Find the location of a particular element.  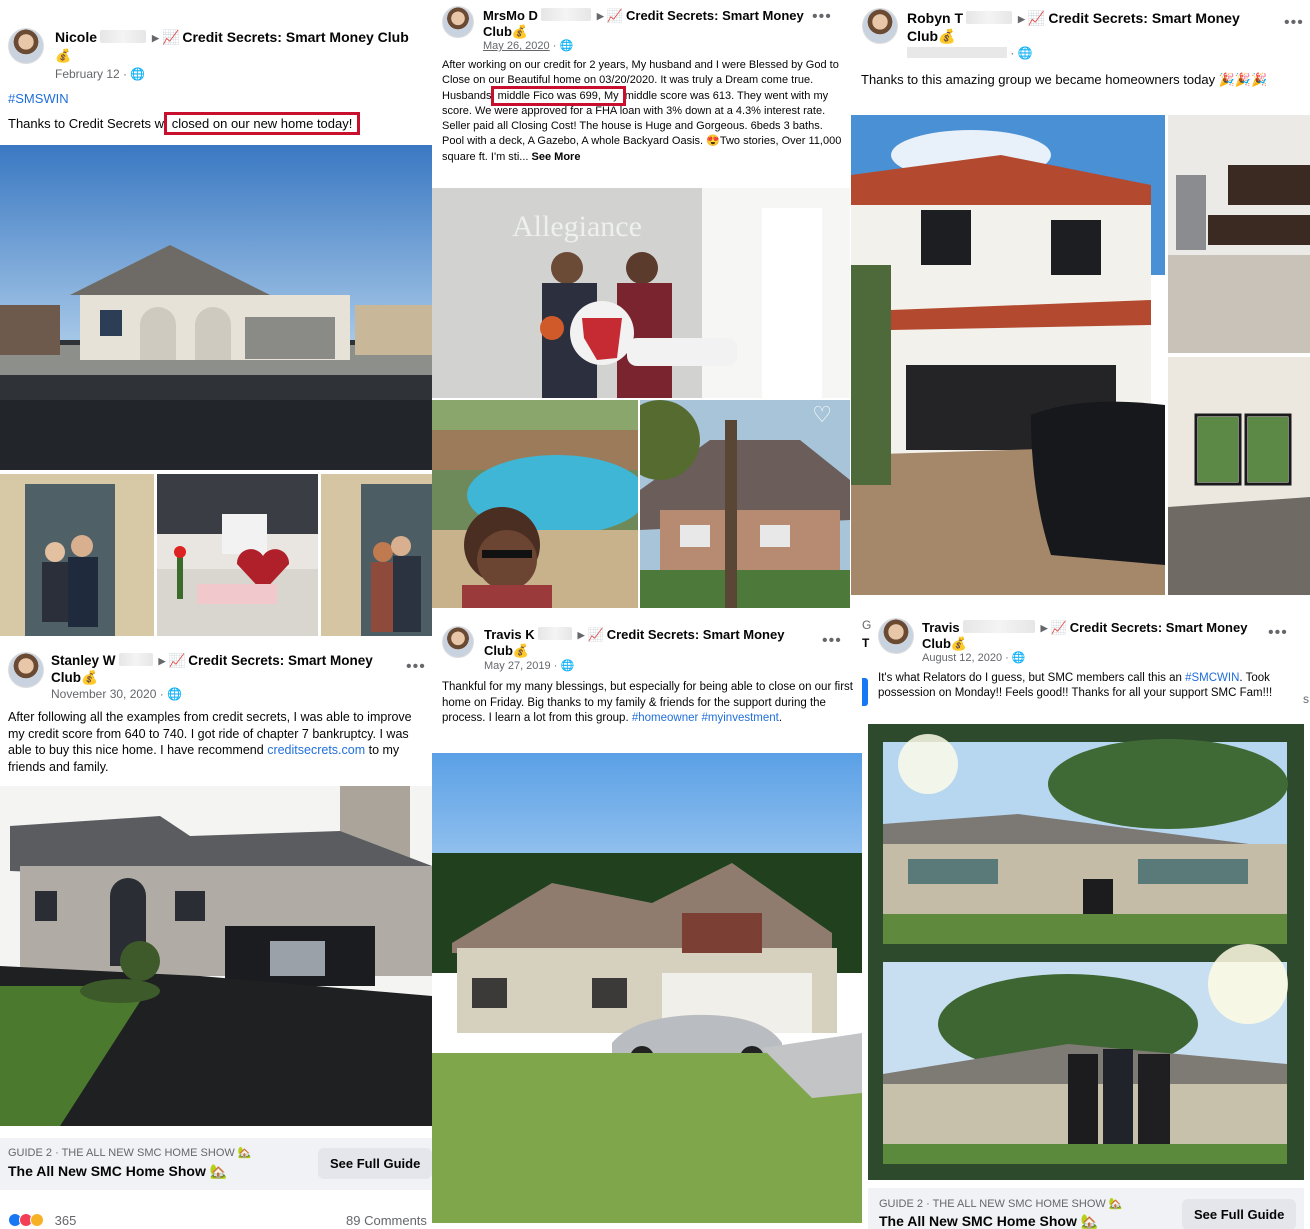

author-name: MrsMo D is located at coordinates (510, 15).